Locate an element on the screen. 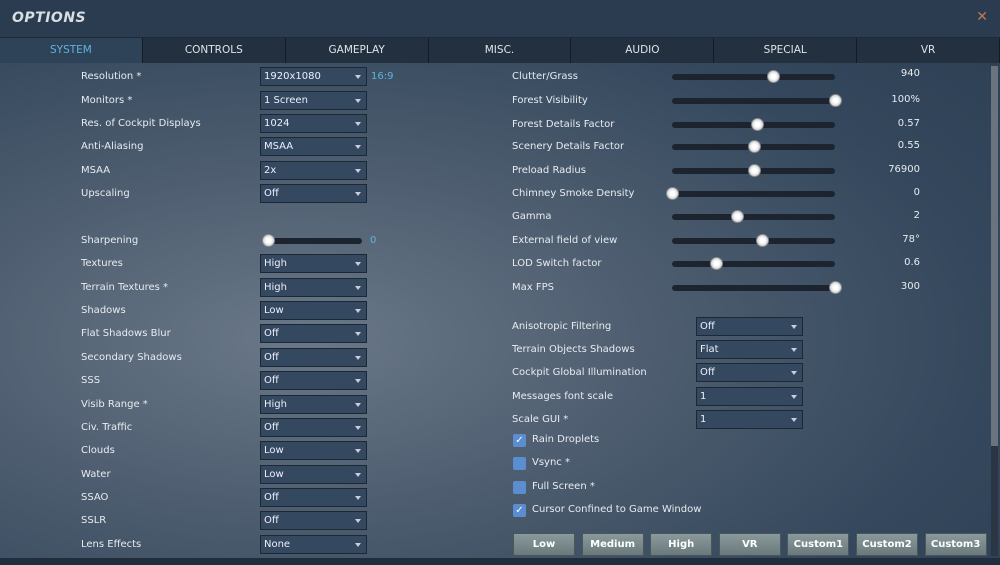 This screenshot has width=1000, height=565. slider-value: 100% is located at coordinates (905, 99).